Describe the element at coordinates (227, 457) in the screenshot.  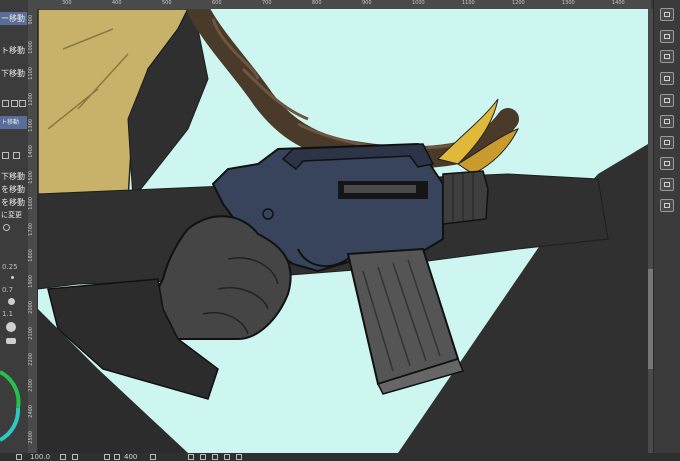
I see `undo-icon` at that location.